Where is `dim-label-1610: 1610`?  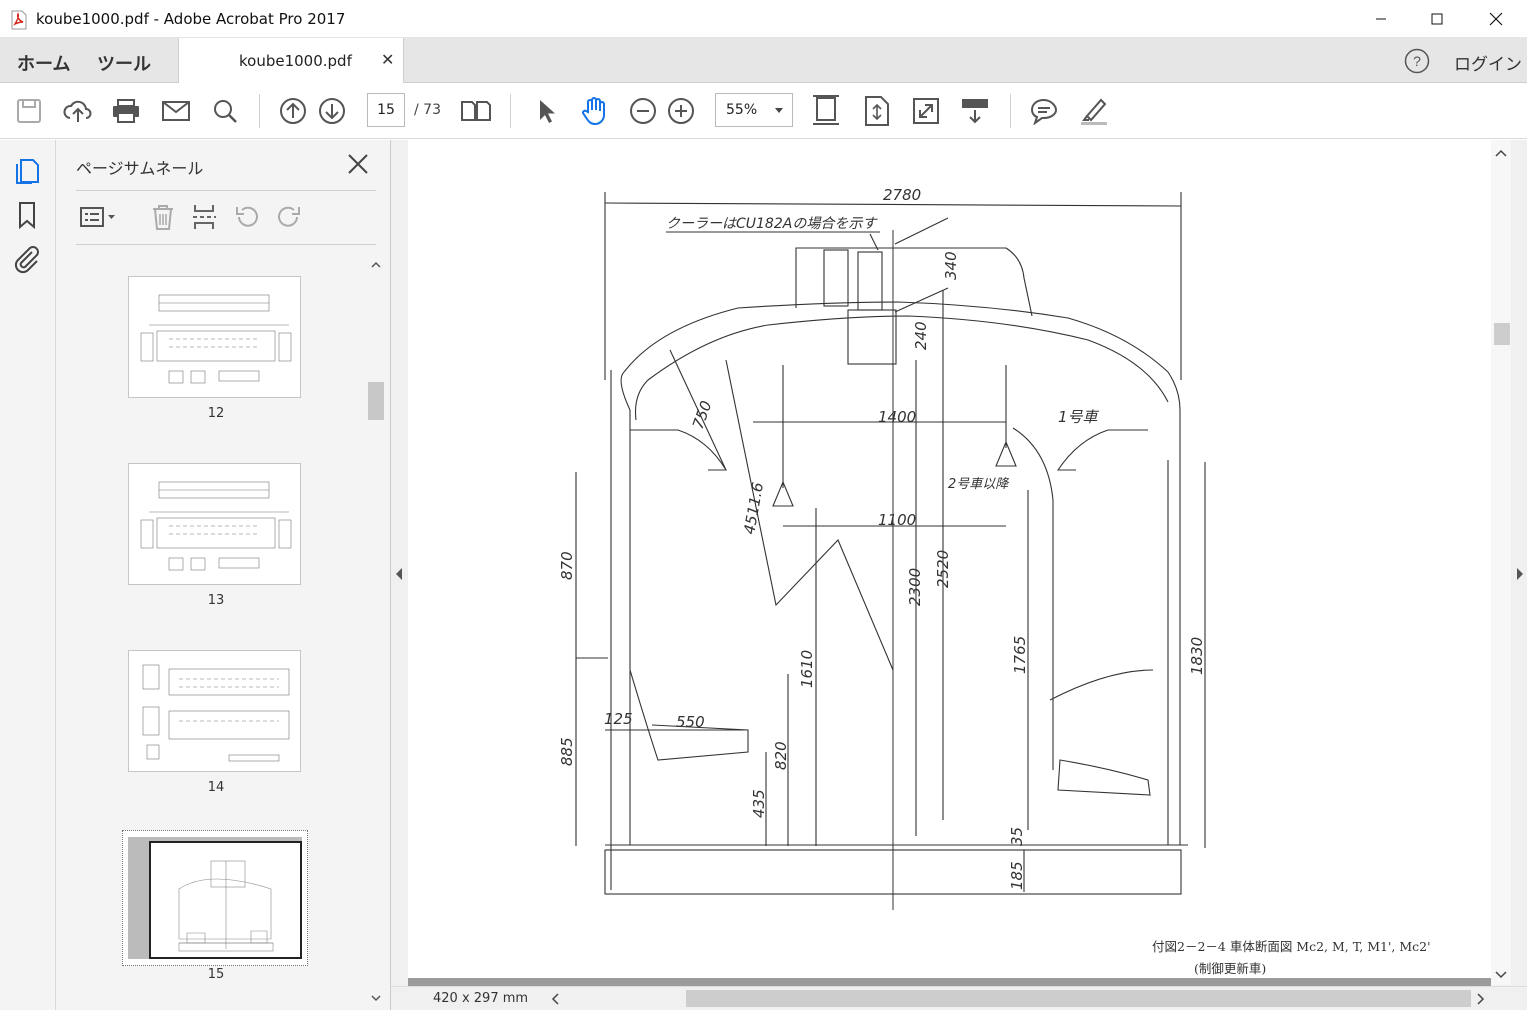
dim-label-1610: 1610 is located at coordinates (807, 669).